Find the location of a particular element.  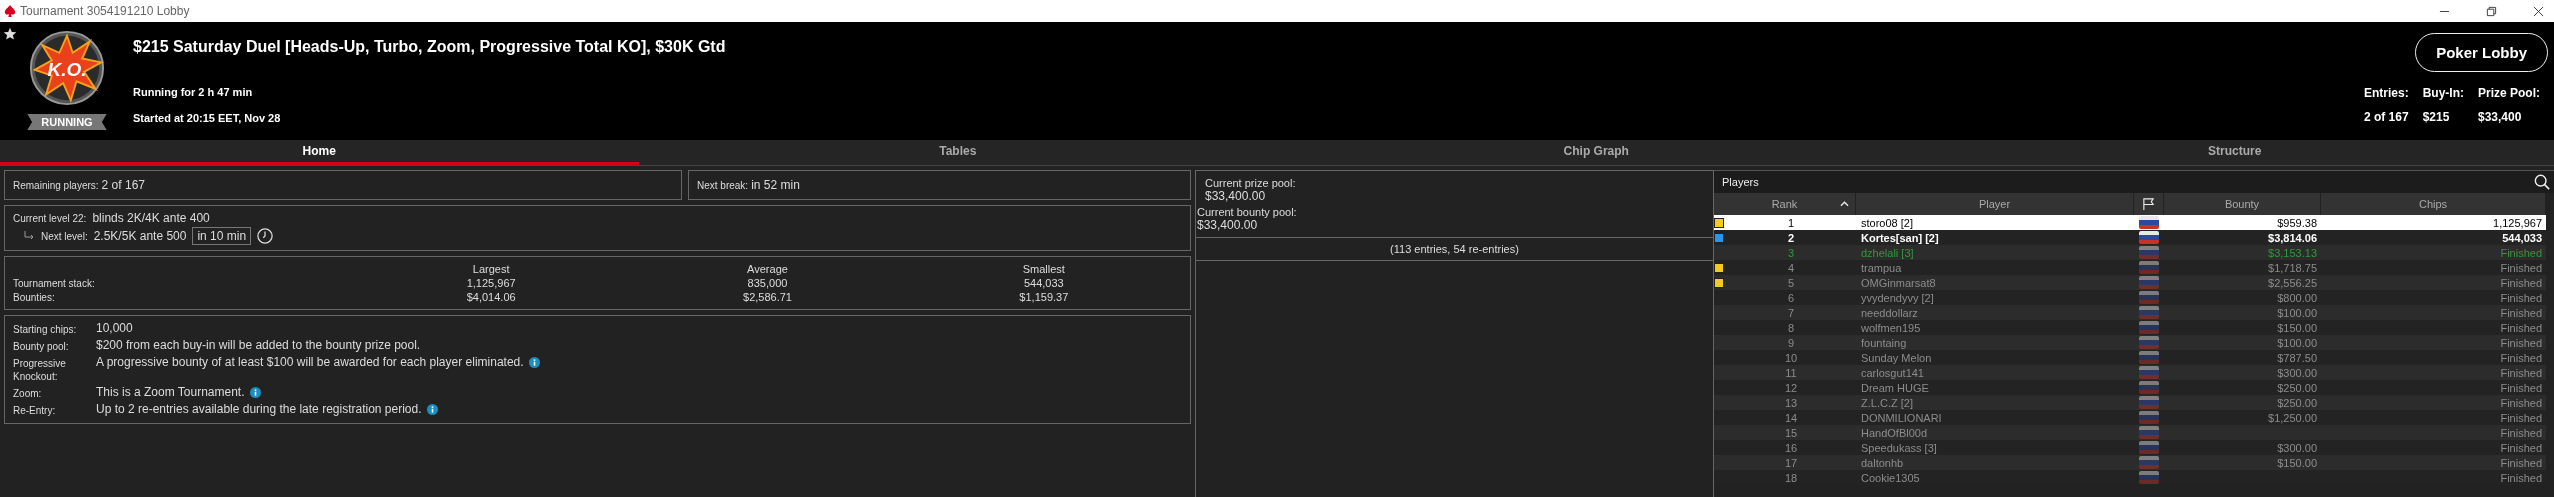

detail-value: $200 from each buy-in will be added to the bounty prize pool. is located at coordinates (258, 345).